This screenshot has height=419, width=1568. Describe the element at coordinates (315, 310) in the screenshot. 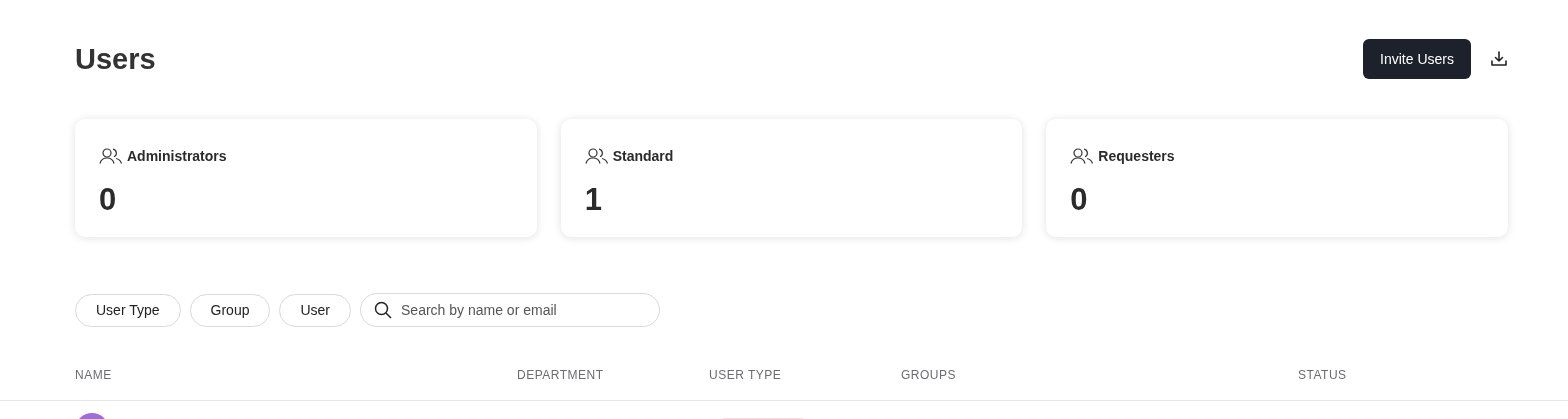

I see `filter-button: User` at that location.